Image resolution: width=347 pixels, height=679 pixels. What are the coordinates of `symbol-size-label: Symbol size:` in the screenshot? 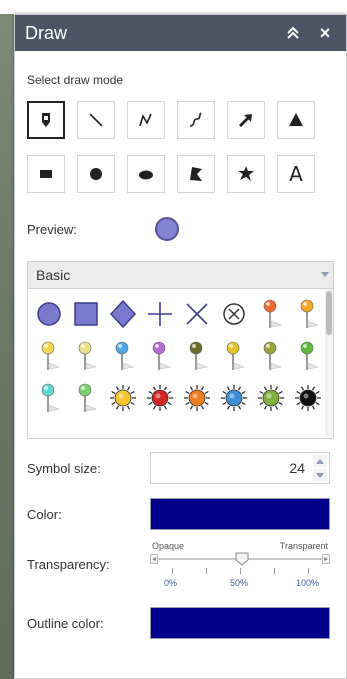 It's located at (64, 468).